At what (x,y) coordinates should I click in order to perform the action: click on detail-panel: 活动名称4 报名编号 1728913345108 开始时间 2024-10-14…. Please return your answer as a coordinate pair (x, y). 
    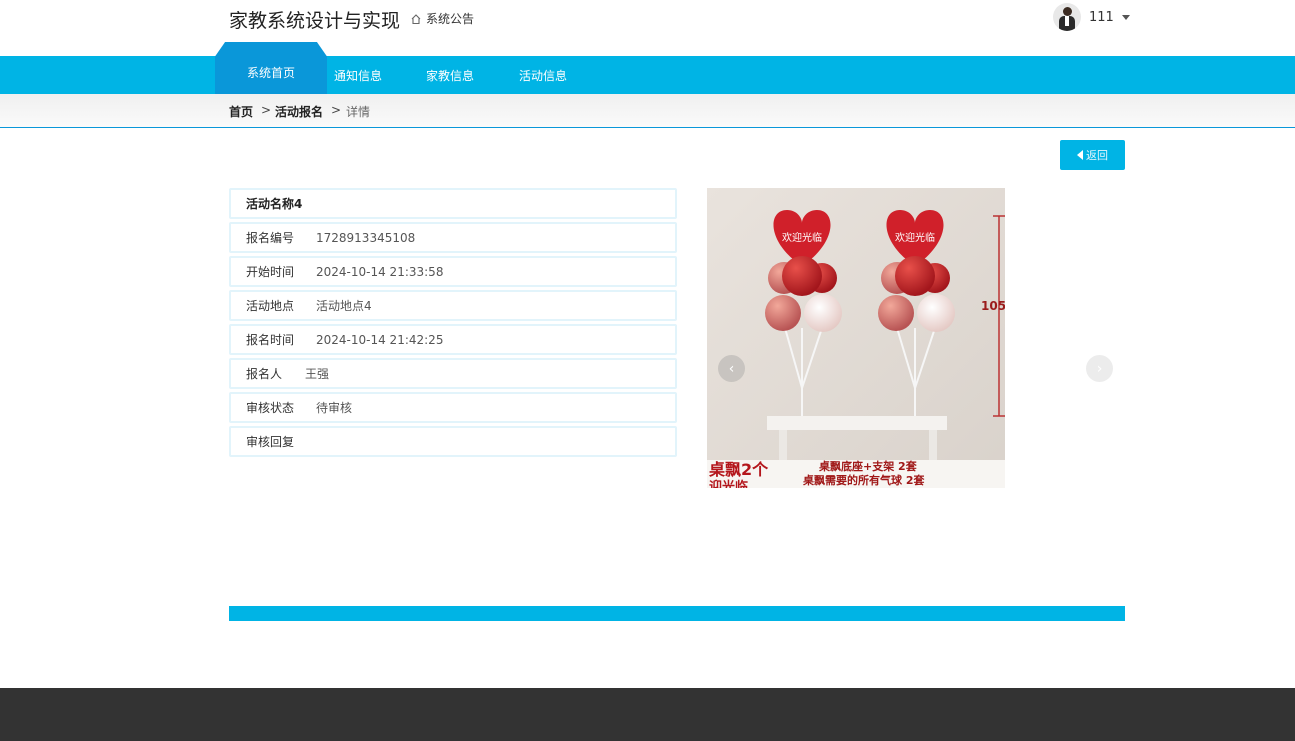
    Looking at the image, I should click on (453, 324).